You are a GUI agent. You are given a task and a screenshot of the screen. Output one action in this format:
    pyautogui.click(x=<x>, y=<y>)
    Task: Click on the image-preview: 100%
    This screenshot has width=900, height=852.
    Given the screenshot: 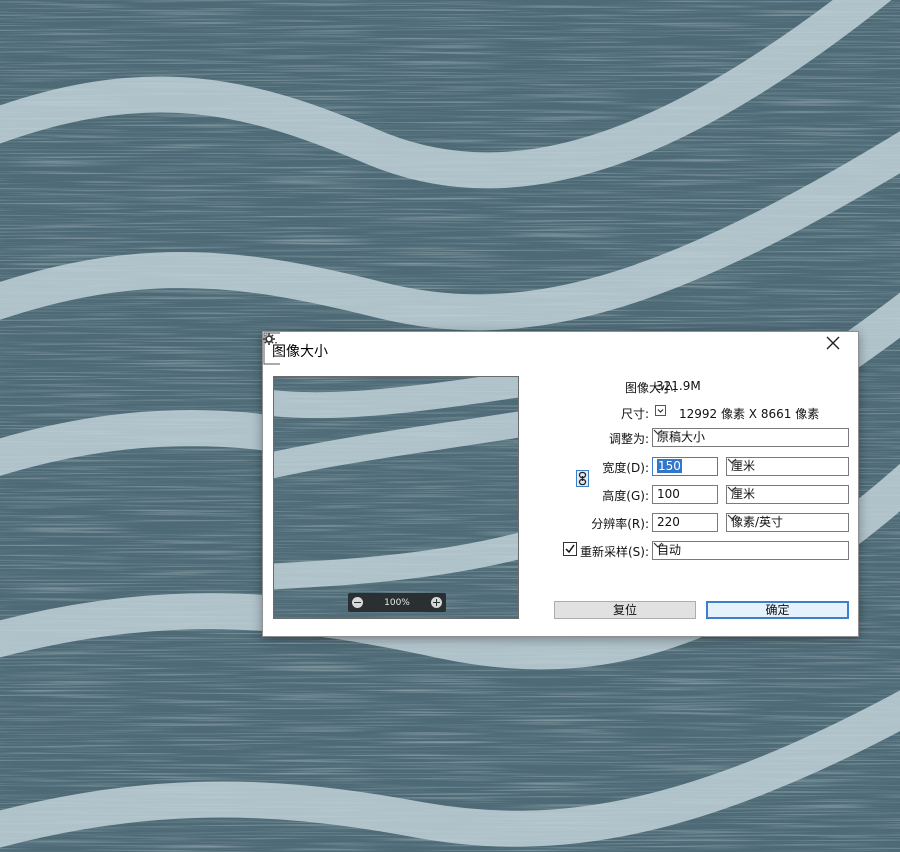 What is the action you would take?
    pyautogui.click(x=396, y=497)
    